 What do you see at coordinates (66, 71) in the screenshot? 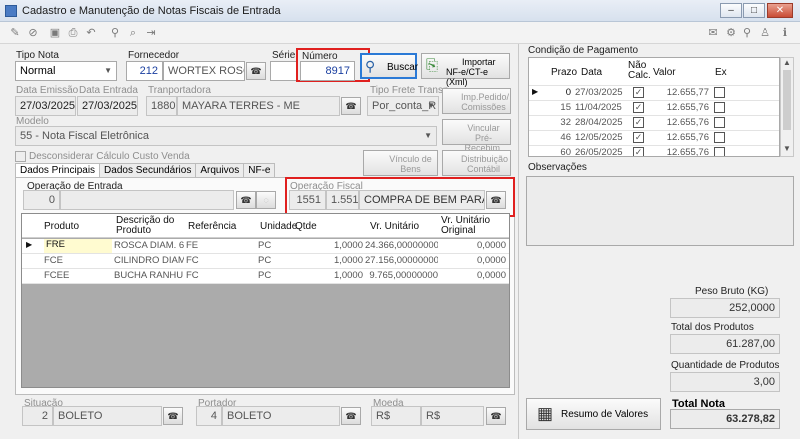
I see `tipo-nota-select: Normal ▼` at bounding box center [66, 71].